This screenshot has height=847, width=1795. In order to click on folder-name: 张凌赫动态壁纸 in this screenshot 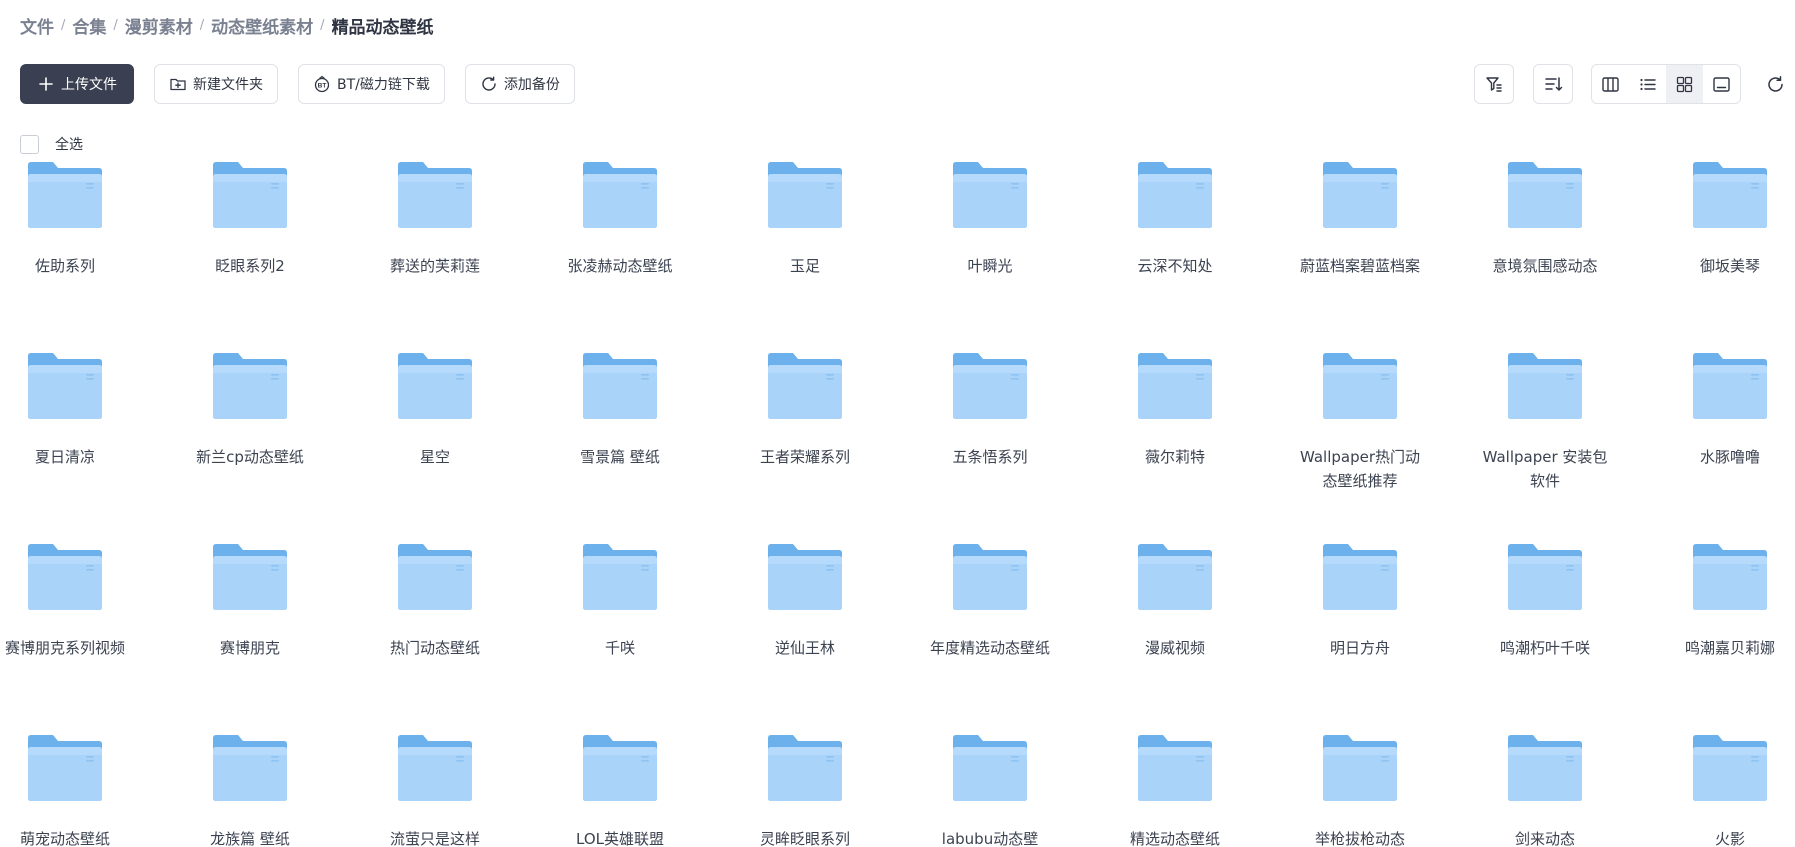, I will do `click(620, 266)`.